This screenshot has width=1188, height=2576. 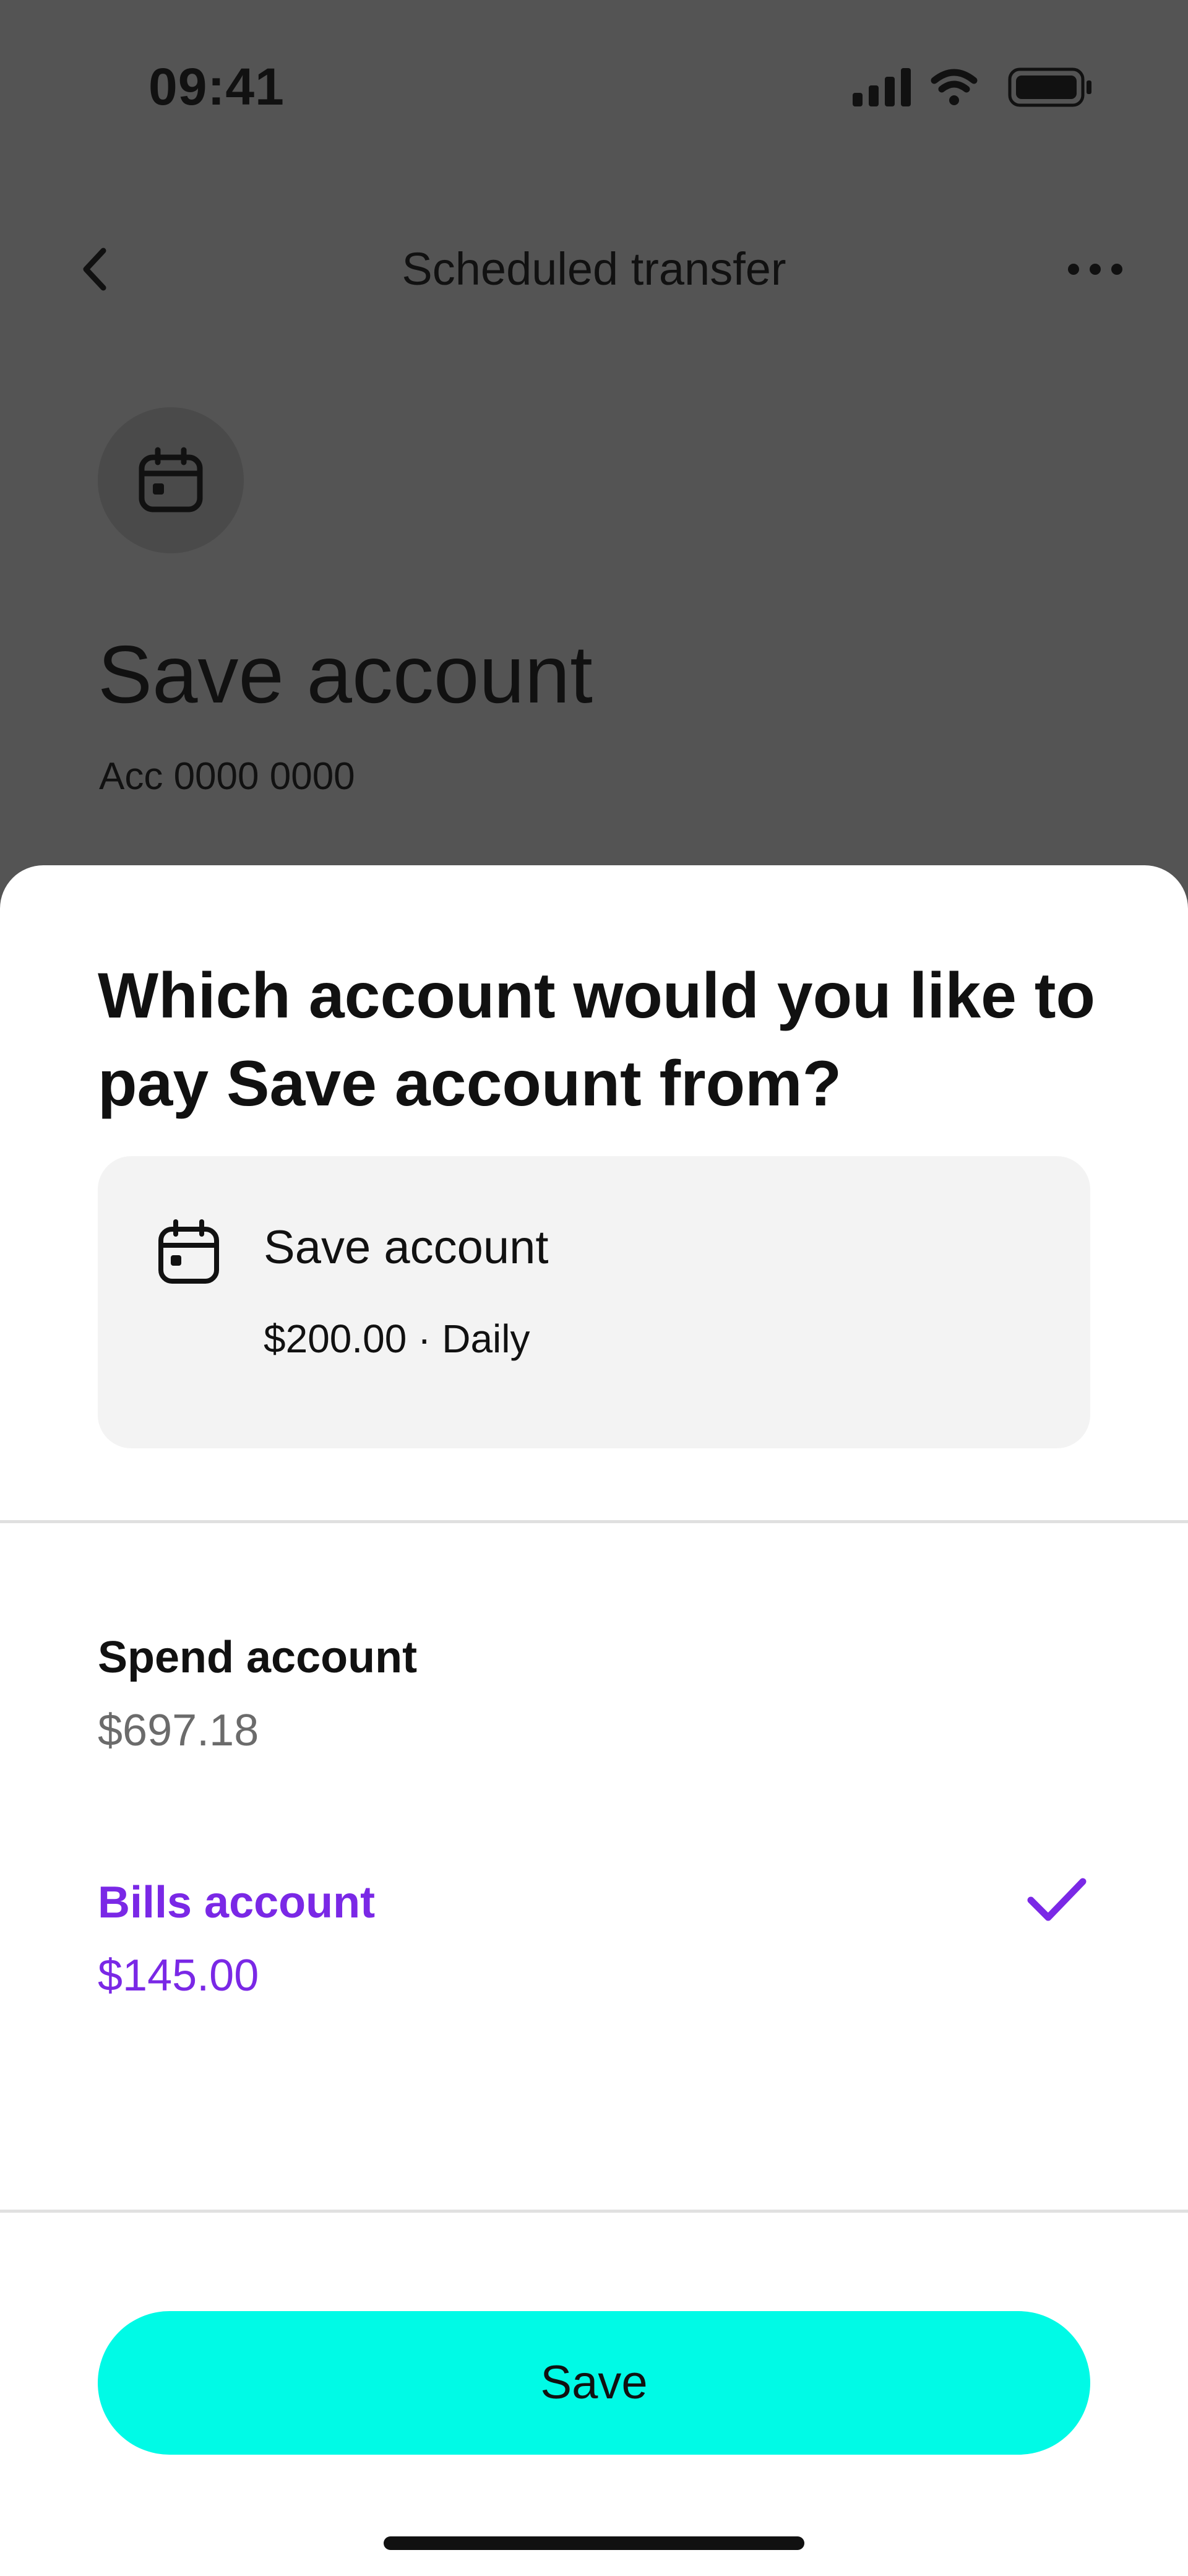 I want to click on status-icons, so click(x=972, y=86).